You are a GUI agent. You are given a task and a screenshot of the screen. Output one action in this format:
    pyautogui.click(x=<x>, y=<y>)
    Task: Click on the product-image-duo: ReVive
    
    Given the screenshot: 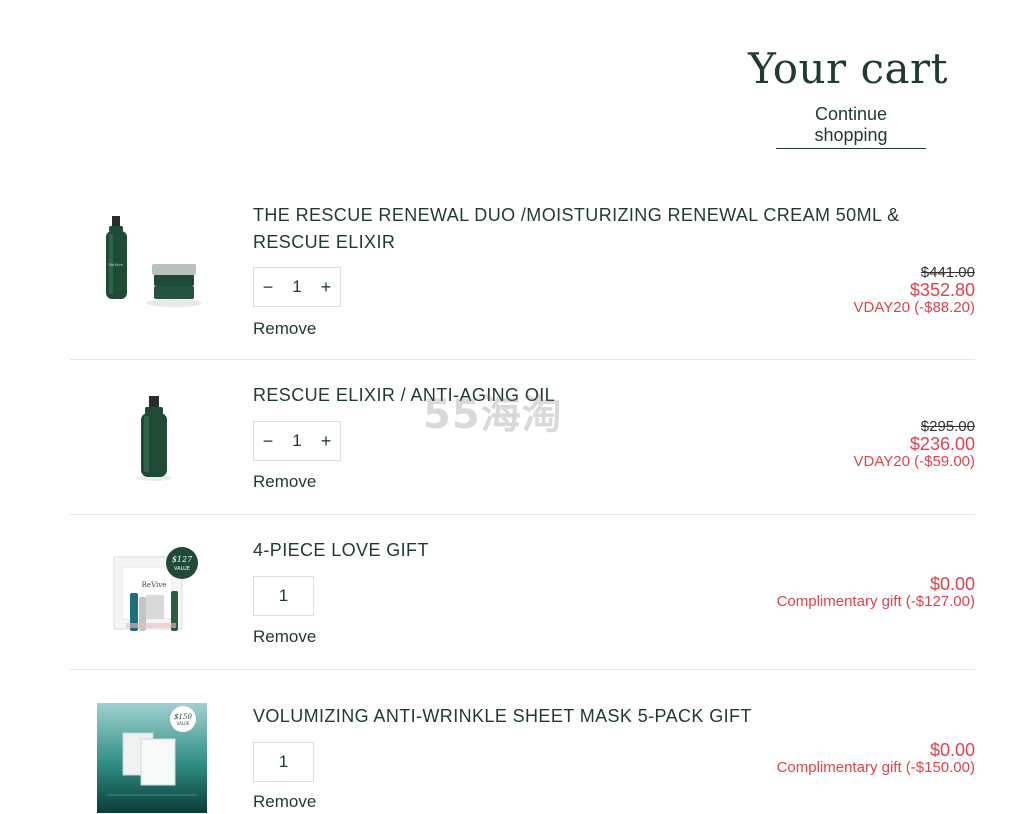 What is the action you would take?
    pyautogui.click(x=154, y=261)
    